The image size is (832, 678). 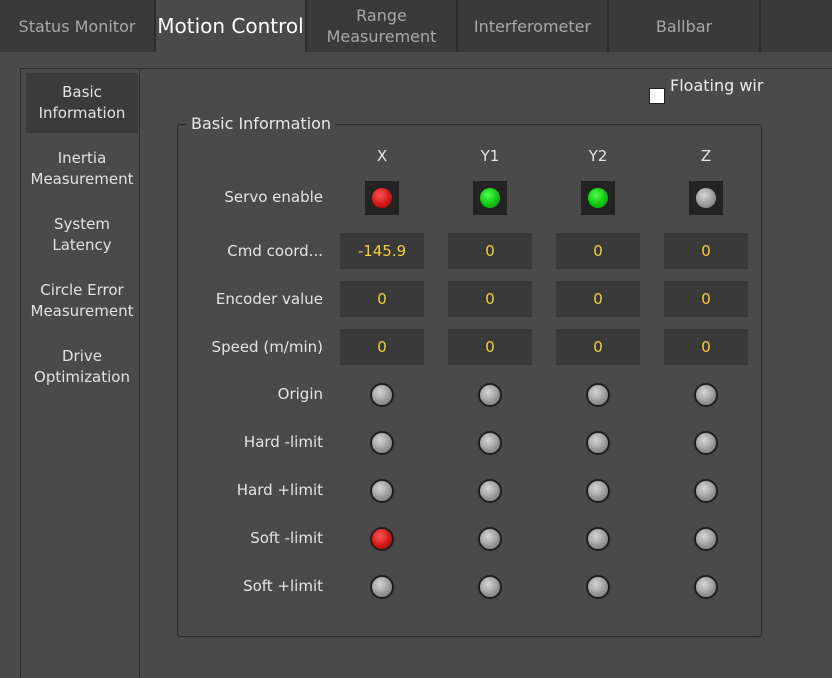 I want to click on soft-minus-limit-x-indicator, so click(x=382, y=539).